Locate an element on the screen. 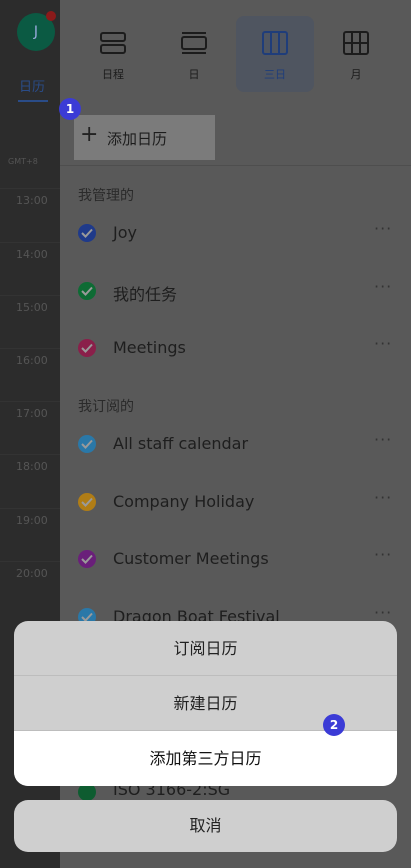  hour-label: 17:00 is located at coordinates (32, 413).